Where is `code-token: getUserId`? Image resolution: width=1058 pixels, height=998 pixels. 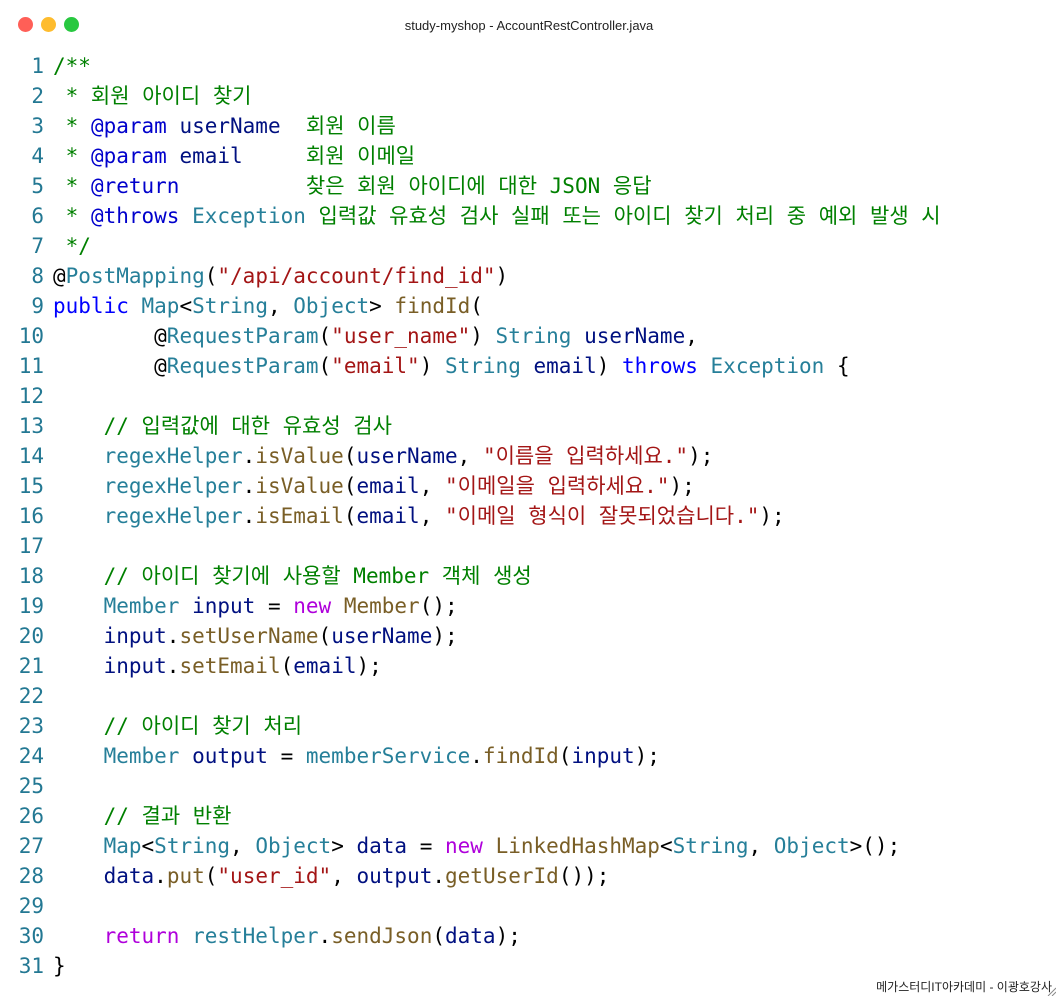 code-token: getUserId is located at coordinates (502, 876).